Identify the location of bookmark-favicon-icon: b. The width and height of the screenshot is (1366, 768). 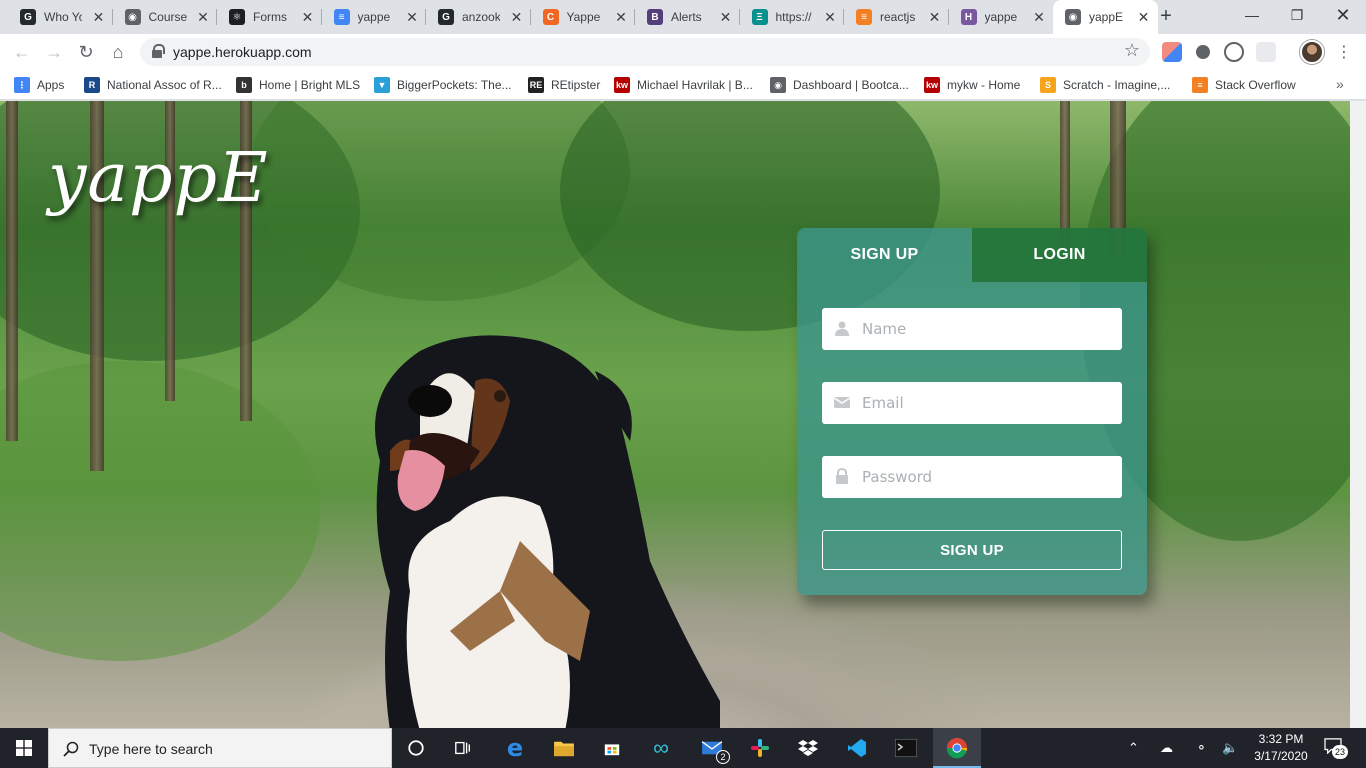
(244, 85).